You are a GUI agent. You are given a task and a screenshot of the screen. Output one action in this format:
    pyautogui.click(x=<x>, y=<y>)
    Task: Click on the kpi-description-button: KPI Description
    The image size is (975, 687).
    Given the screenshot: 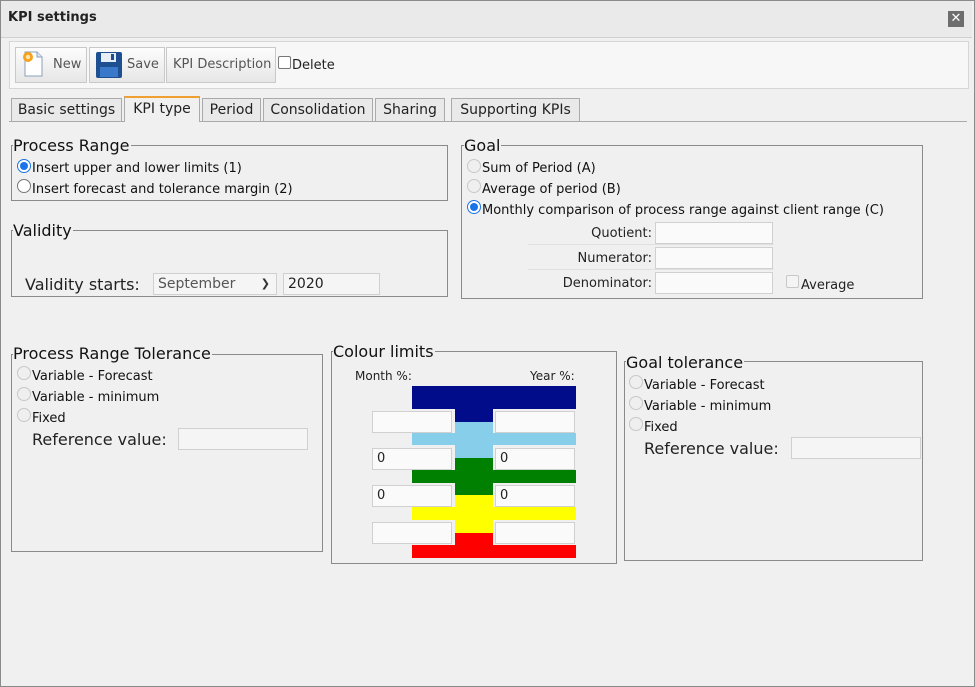 What is the action you would take?
    pyautogui.click(x=221, y=65)
    